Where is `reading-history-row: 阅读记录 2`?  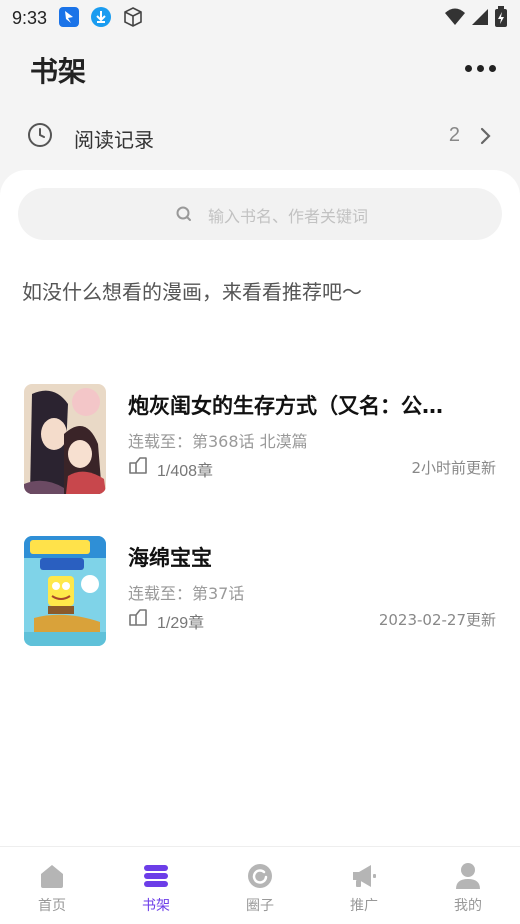
reading-history-row: 阅读记录 2 is located at coordinates (260, 136).